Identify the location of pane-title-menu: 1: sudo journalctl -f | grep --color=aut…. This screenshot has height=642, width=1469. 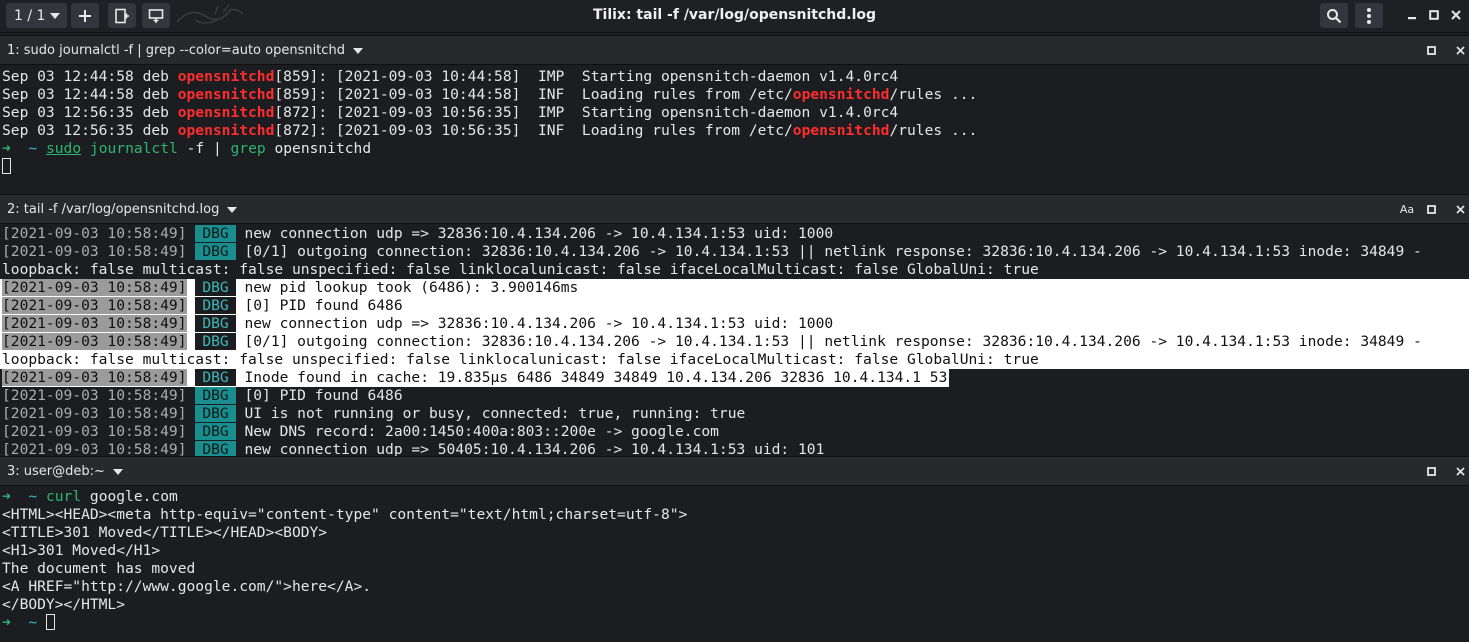
(185, 50).